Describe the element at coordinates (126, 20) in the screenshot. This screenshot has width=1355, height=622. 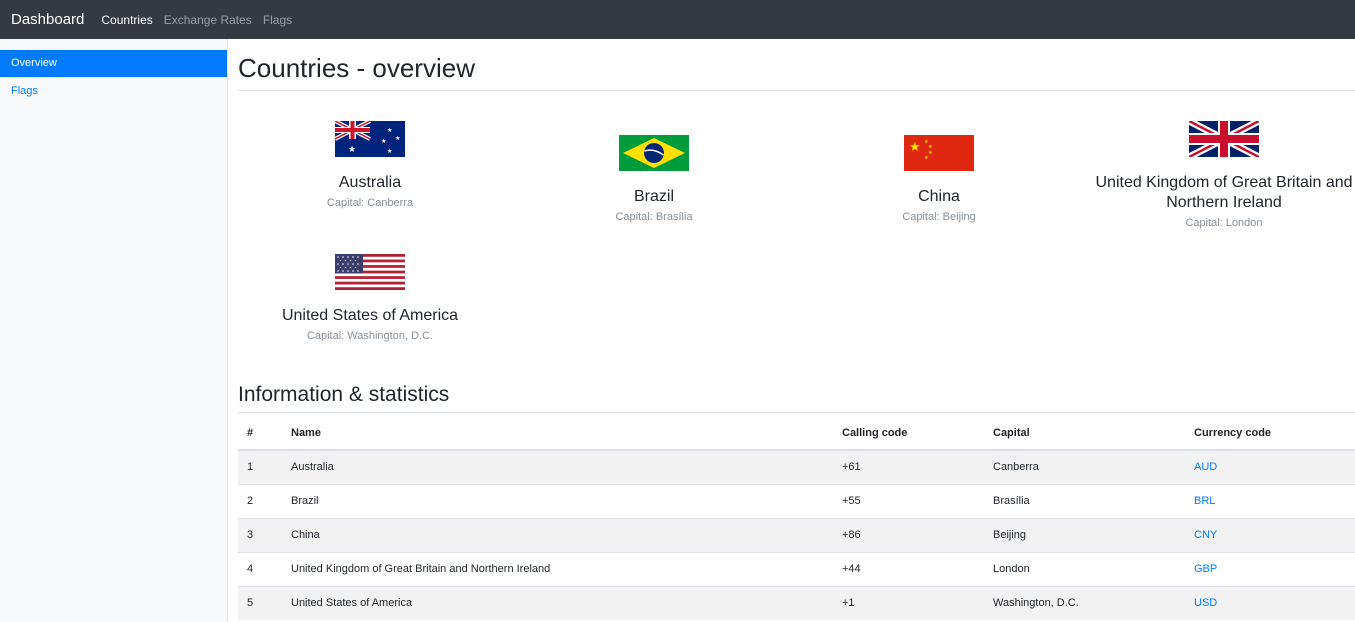
I see `nav-link-countries: Countries` at that location.